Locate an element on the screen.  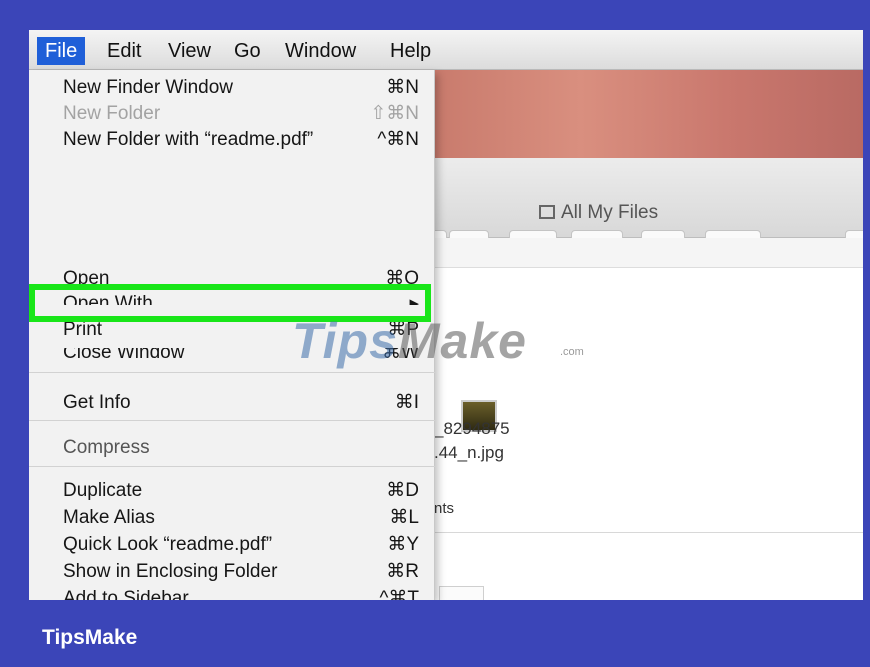
menu-view: View is located at coordinates (189, 51).